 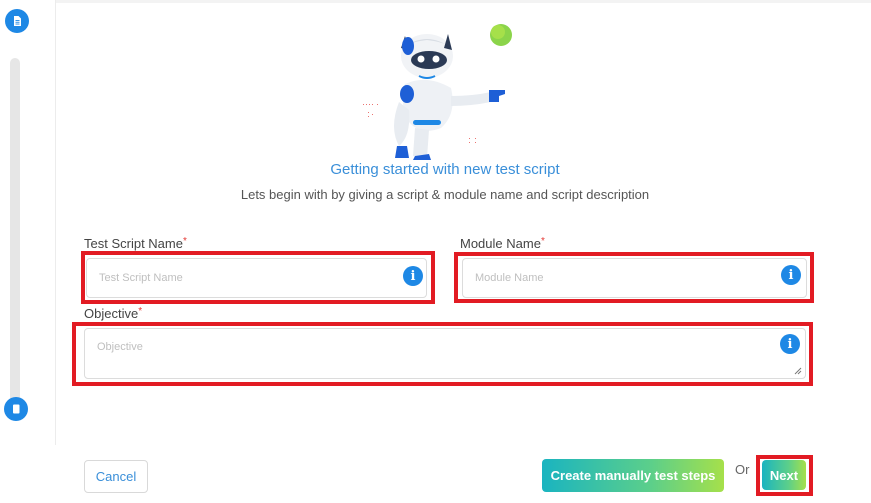 What do you see at coordinates (55, 222) in the screenshot?
I see `sidebar-divider` at bounding box center [55, 222].